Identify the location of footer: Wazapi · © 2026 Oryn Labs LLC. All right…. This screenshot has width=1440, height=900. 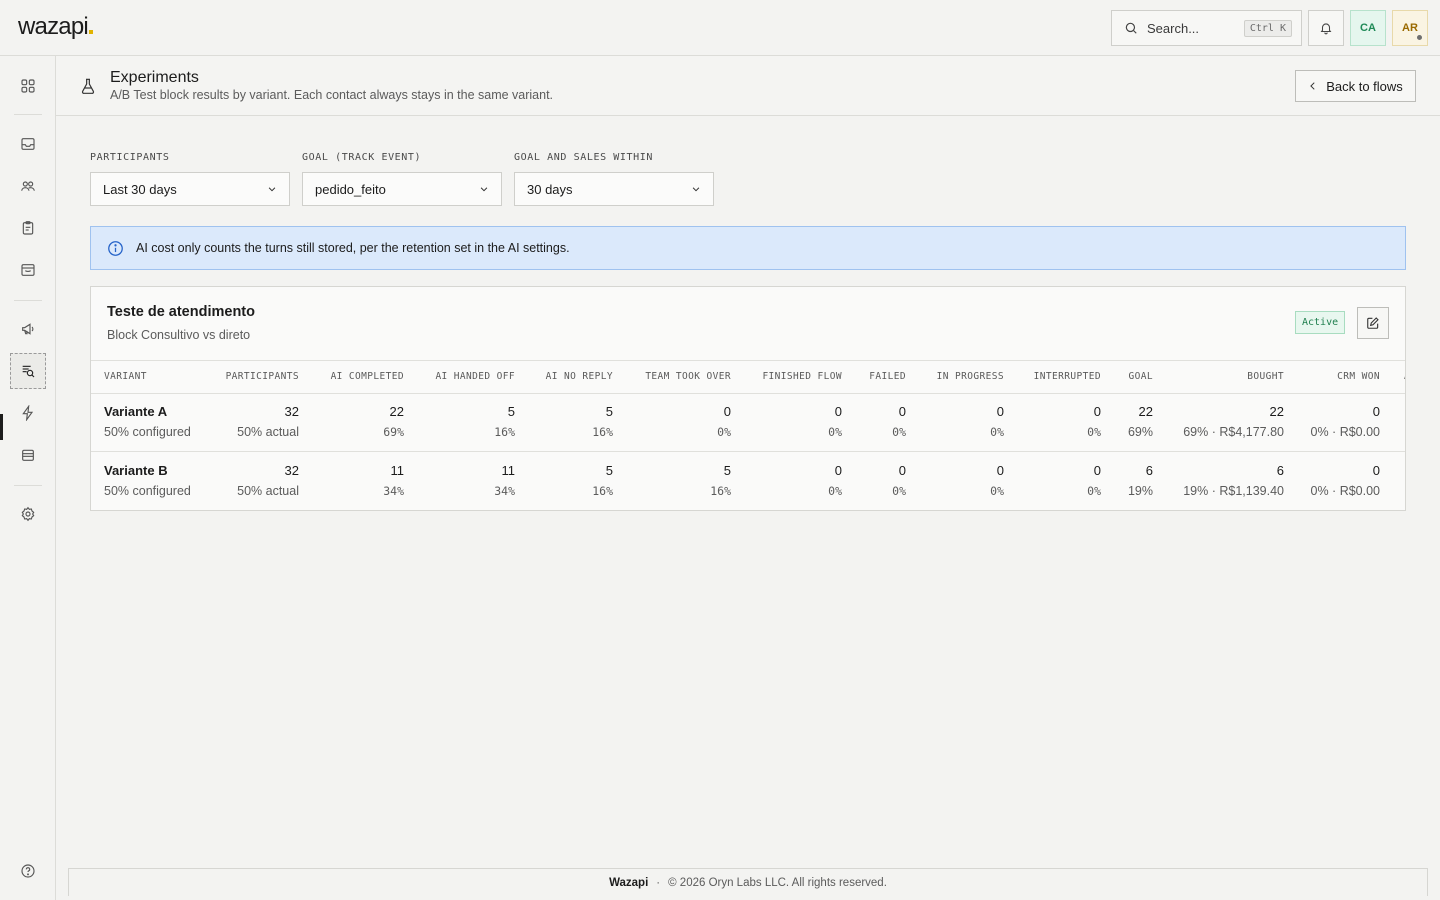
(748, 882).